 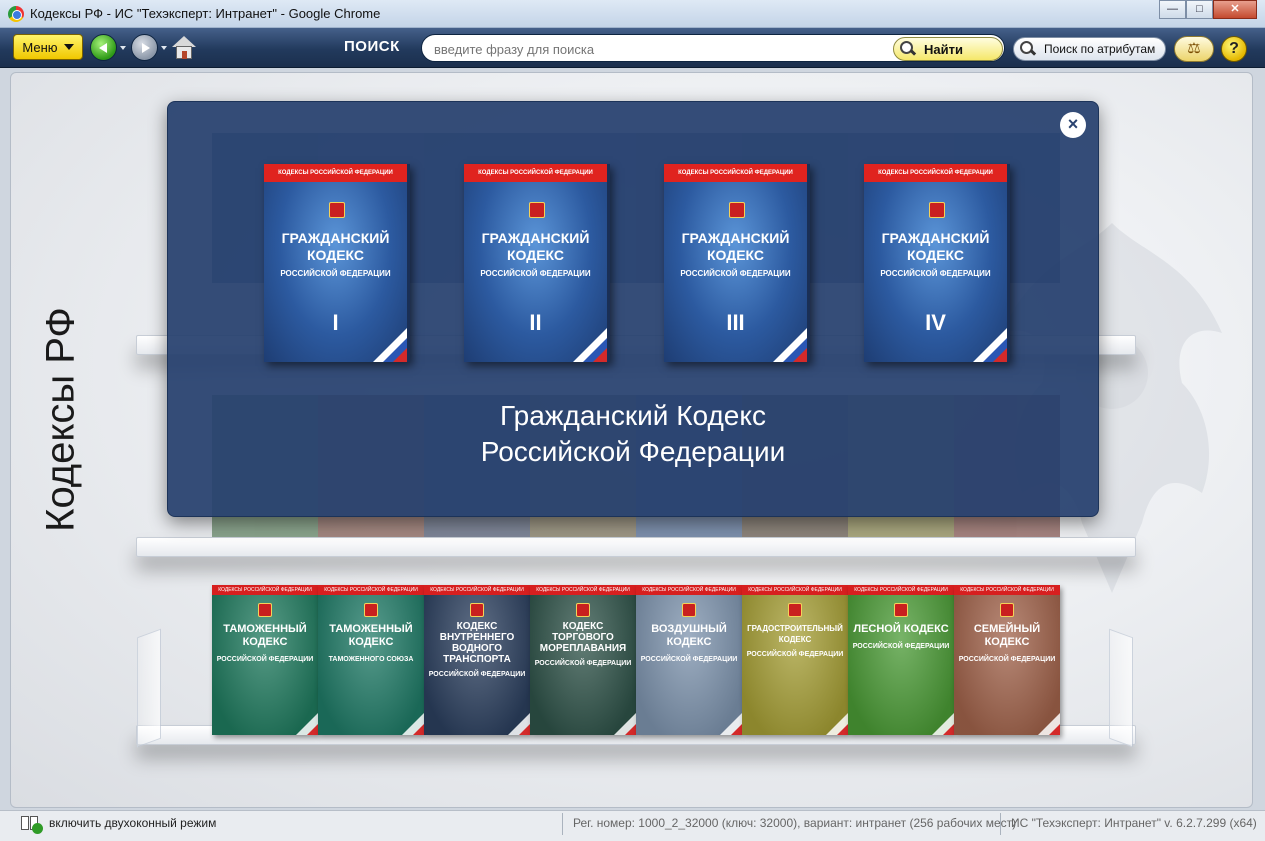 I want to click on shelf-middle, so click(x=636, y=547).